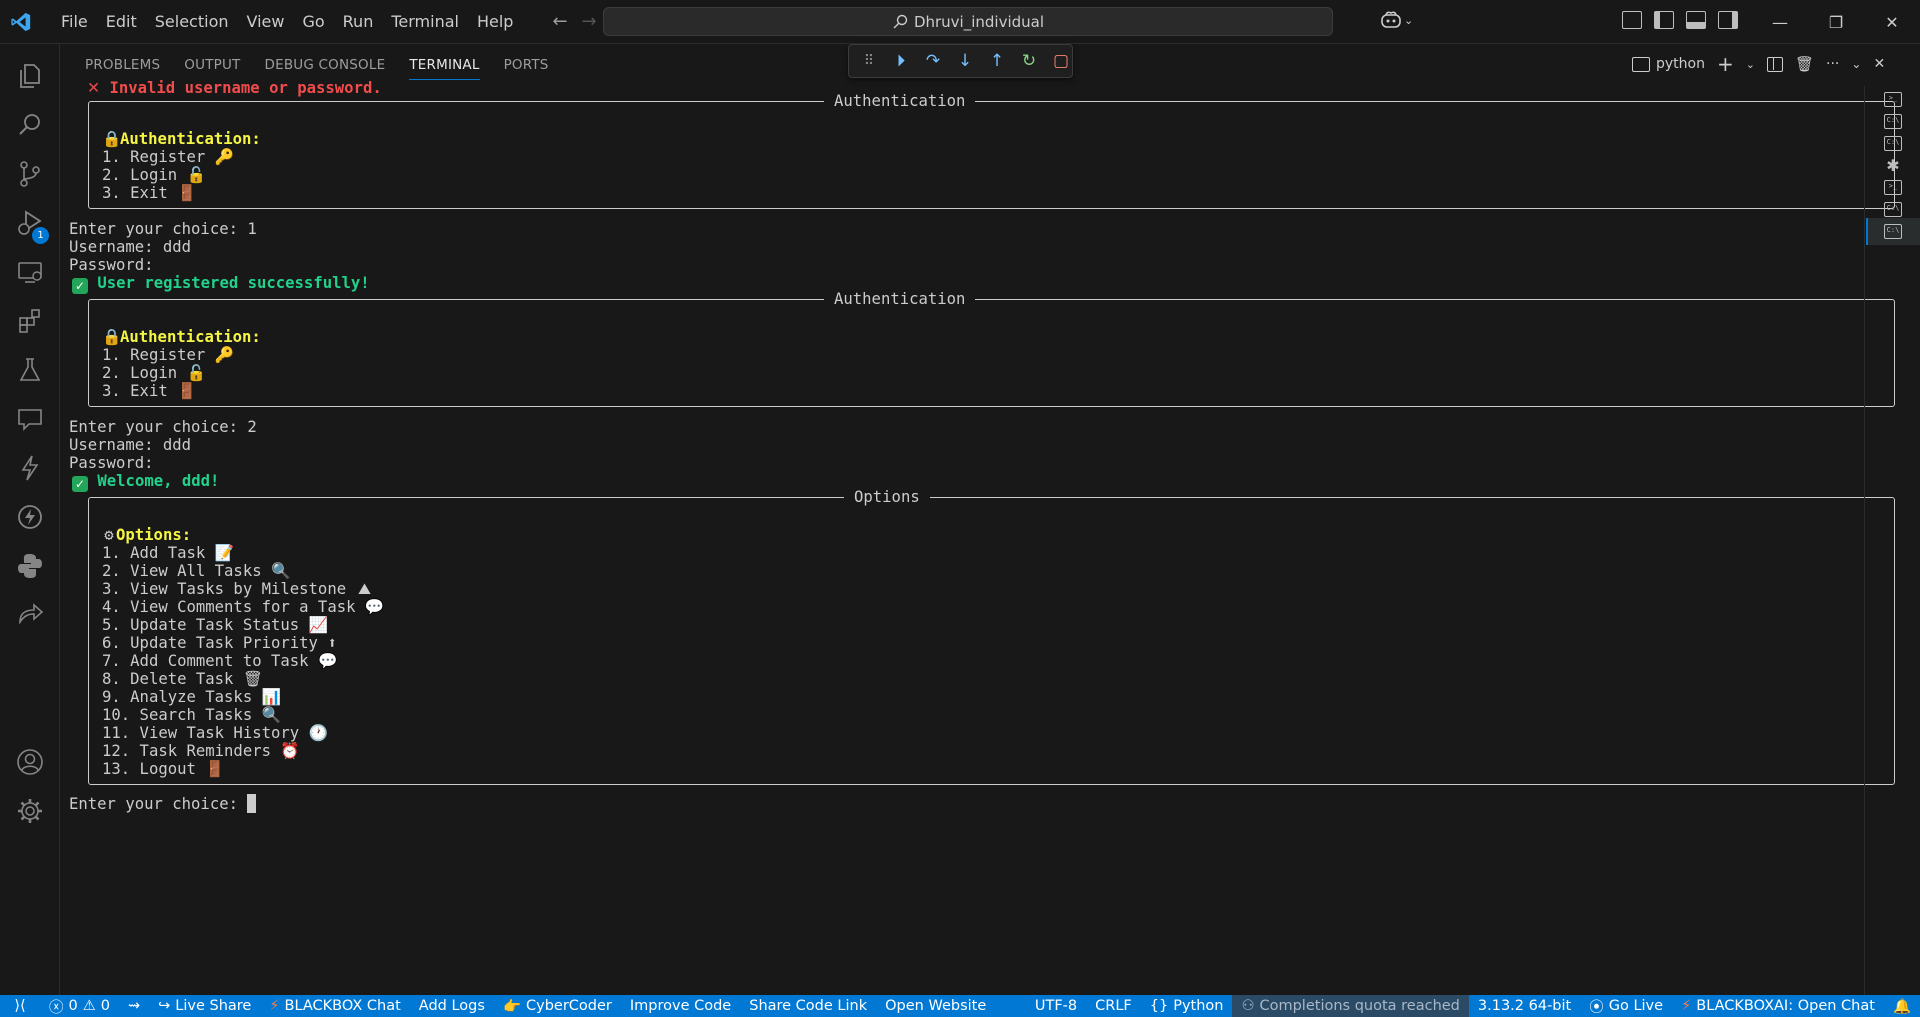 This screenshot has width=1920, height=1017. I want to click on language-mode: {} Python, so click(1187, 1006).